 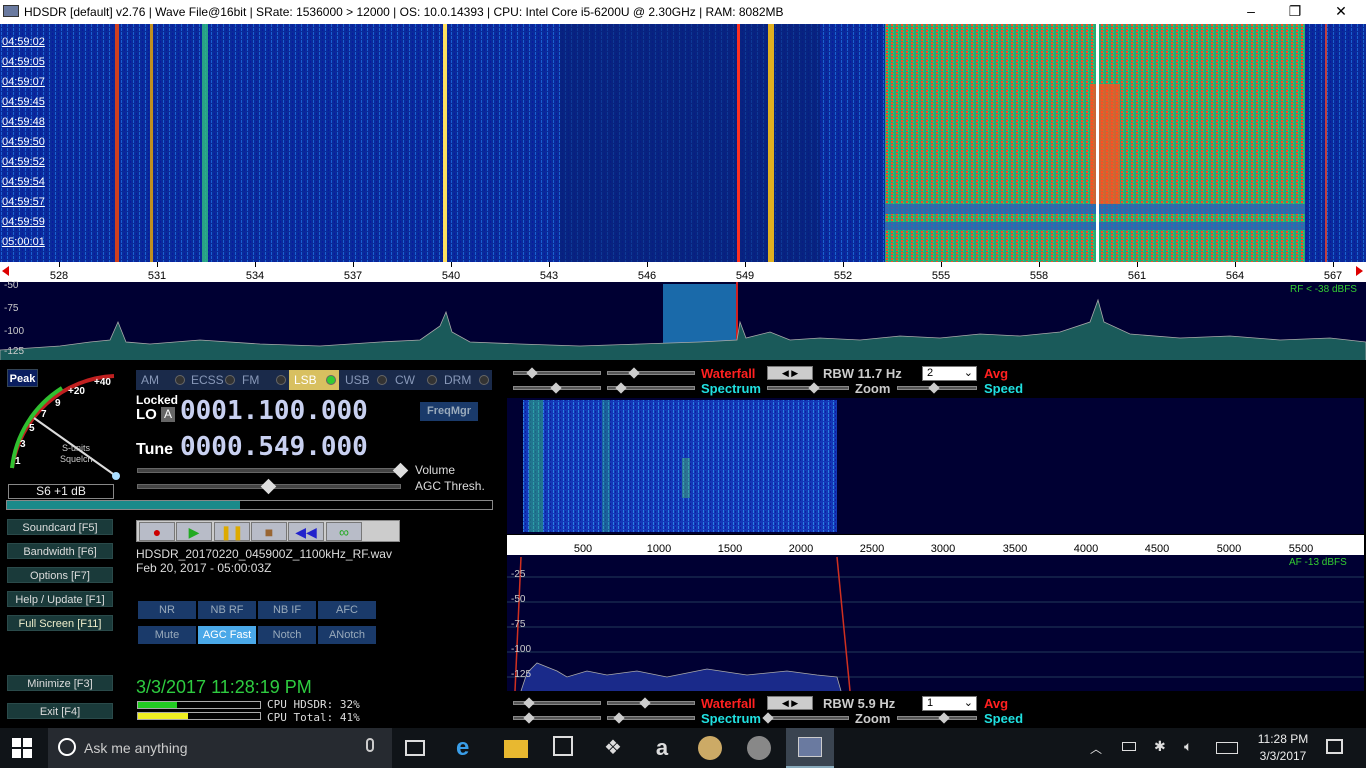 What do you see at coordinates (227, 635) in the screenshot?
I see `agc-fast-button: AGC Fast` at bounding box center [227, 635].